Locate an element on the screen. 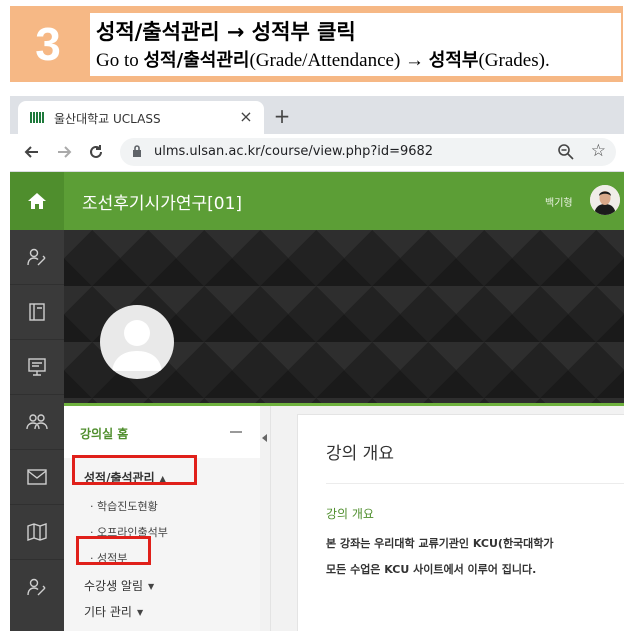 This screenshot has width=632, height=631. divider is located at coordinates (475, 483).